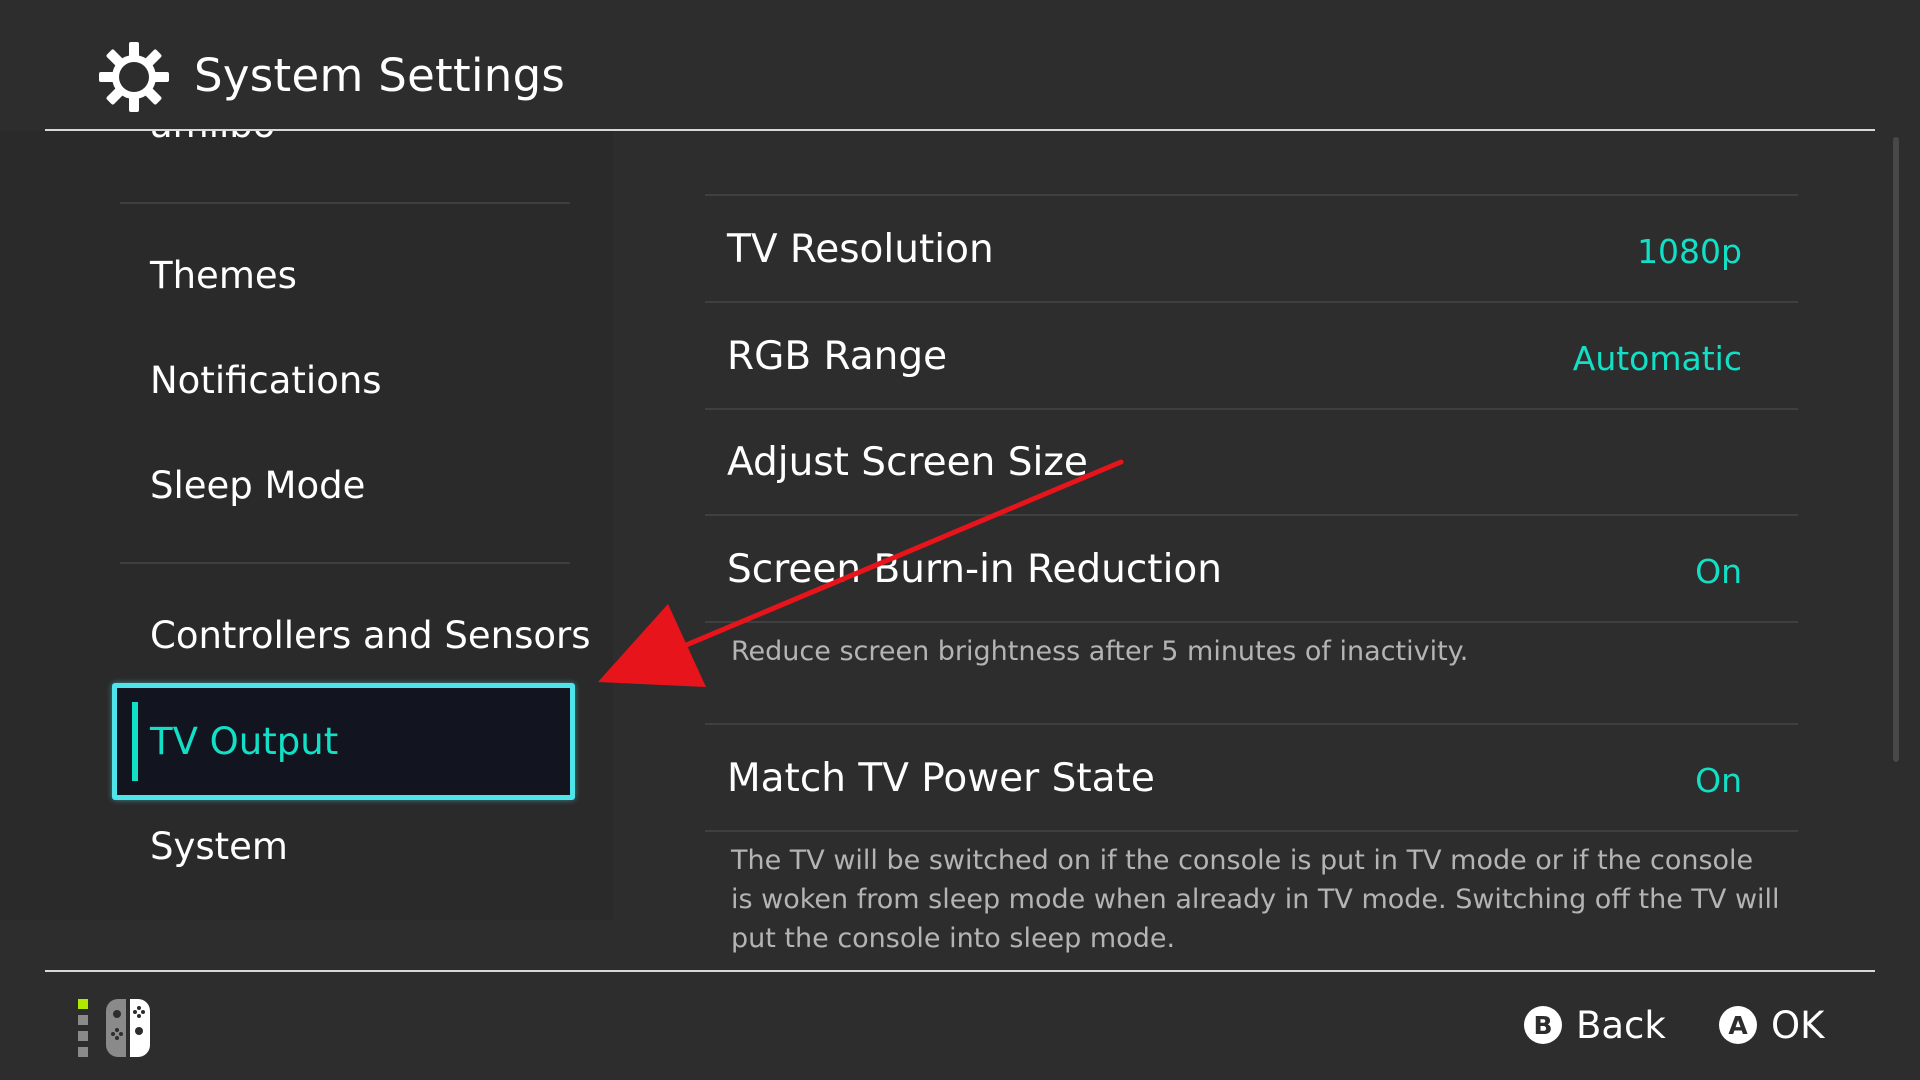 The width and height of the screenshot is (1920, 1080). I want to click on ok-button: A OK, so click(1771, 1025).